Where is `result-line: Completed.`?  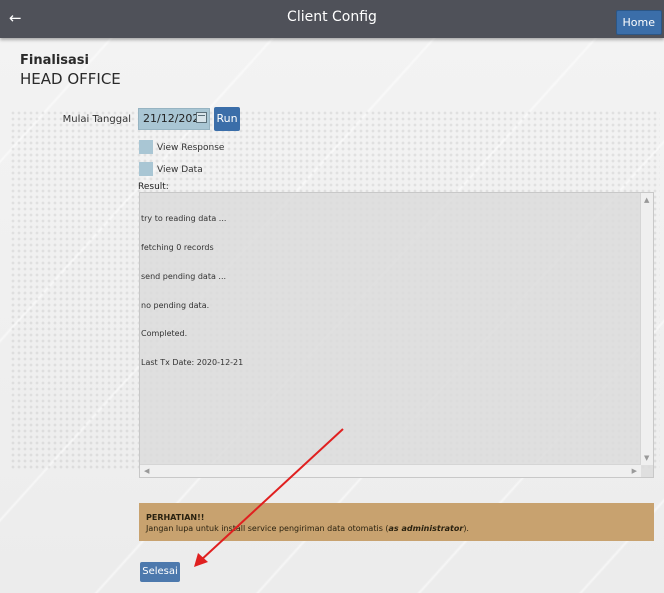
result-line: Completed. is located at coordinates (164, 334).